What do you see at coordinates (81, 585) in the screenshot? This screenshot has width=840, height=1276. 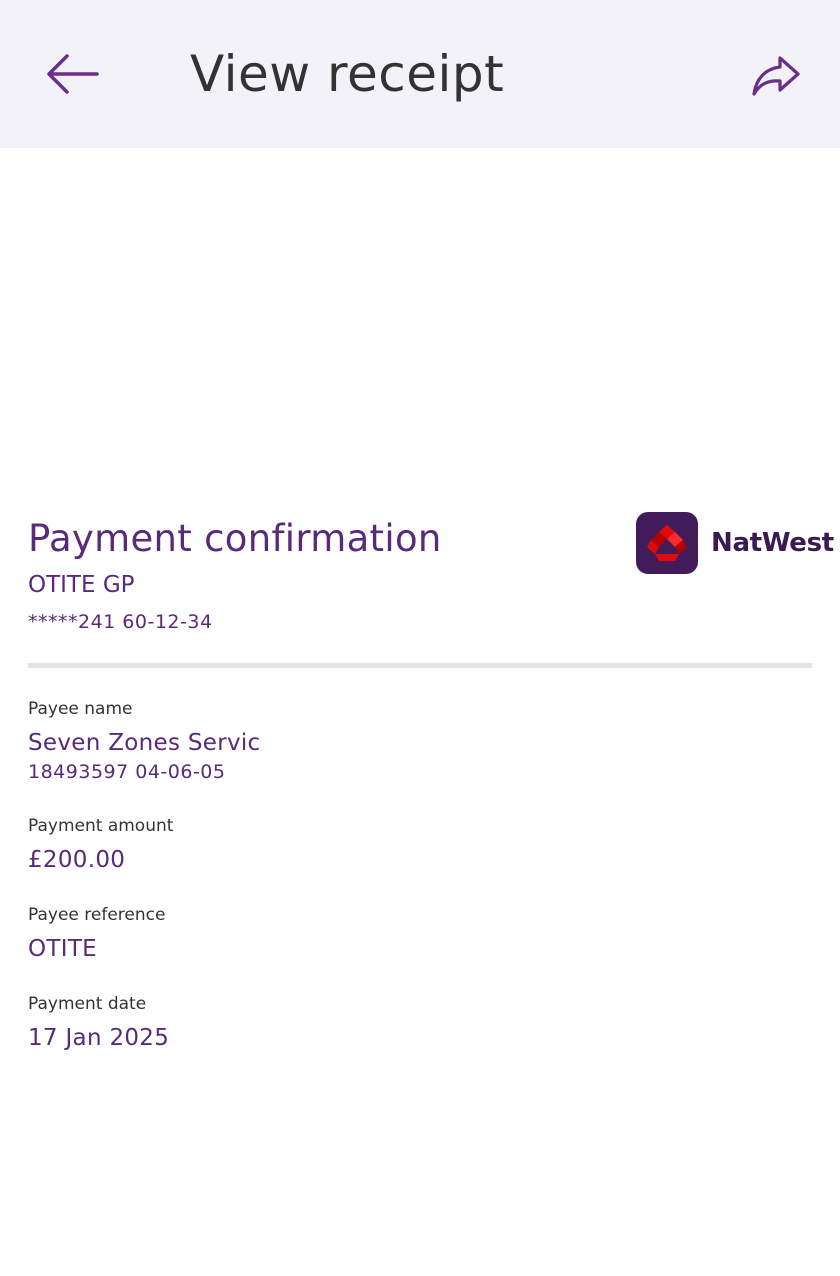 I see `account-name: OTITE GP` at bounding box center [81, 585].